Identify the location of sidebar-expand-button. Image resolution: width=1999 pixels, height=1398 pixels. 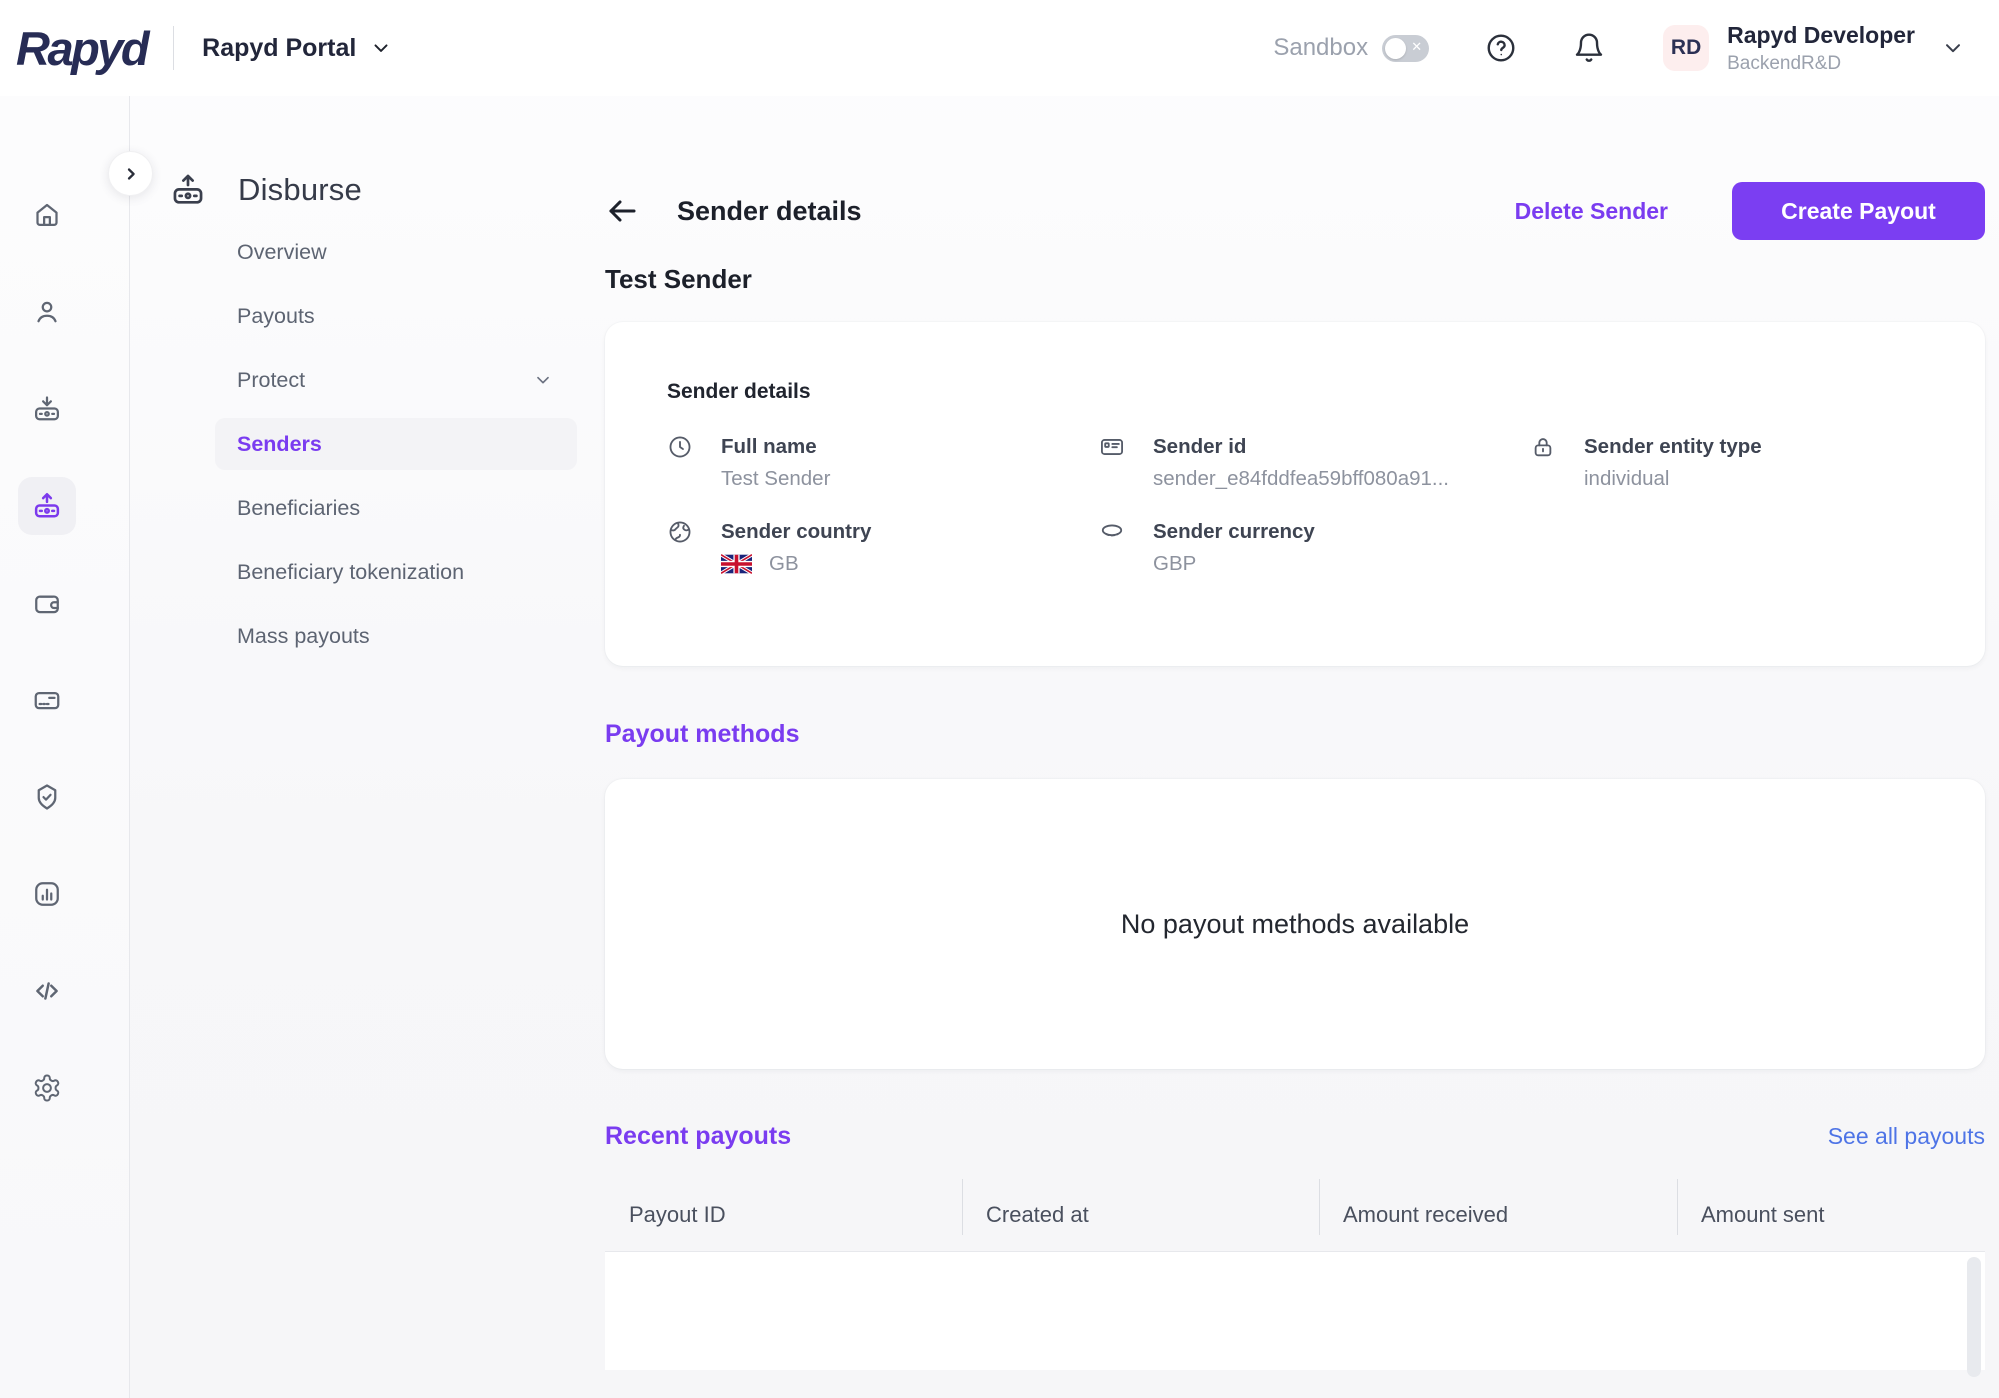
(130, 173).